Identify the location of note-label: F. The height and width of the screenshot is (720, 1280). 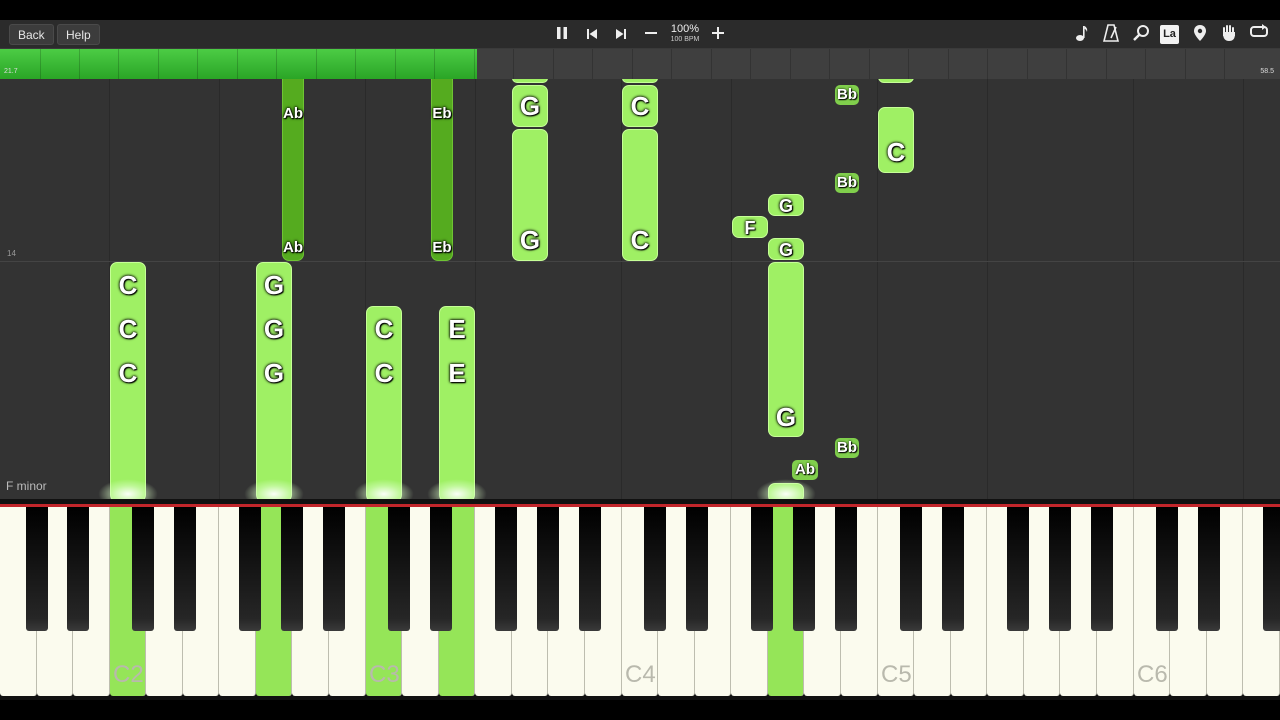
(750, 228).